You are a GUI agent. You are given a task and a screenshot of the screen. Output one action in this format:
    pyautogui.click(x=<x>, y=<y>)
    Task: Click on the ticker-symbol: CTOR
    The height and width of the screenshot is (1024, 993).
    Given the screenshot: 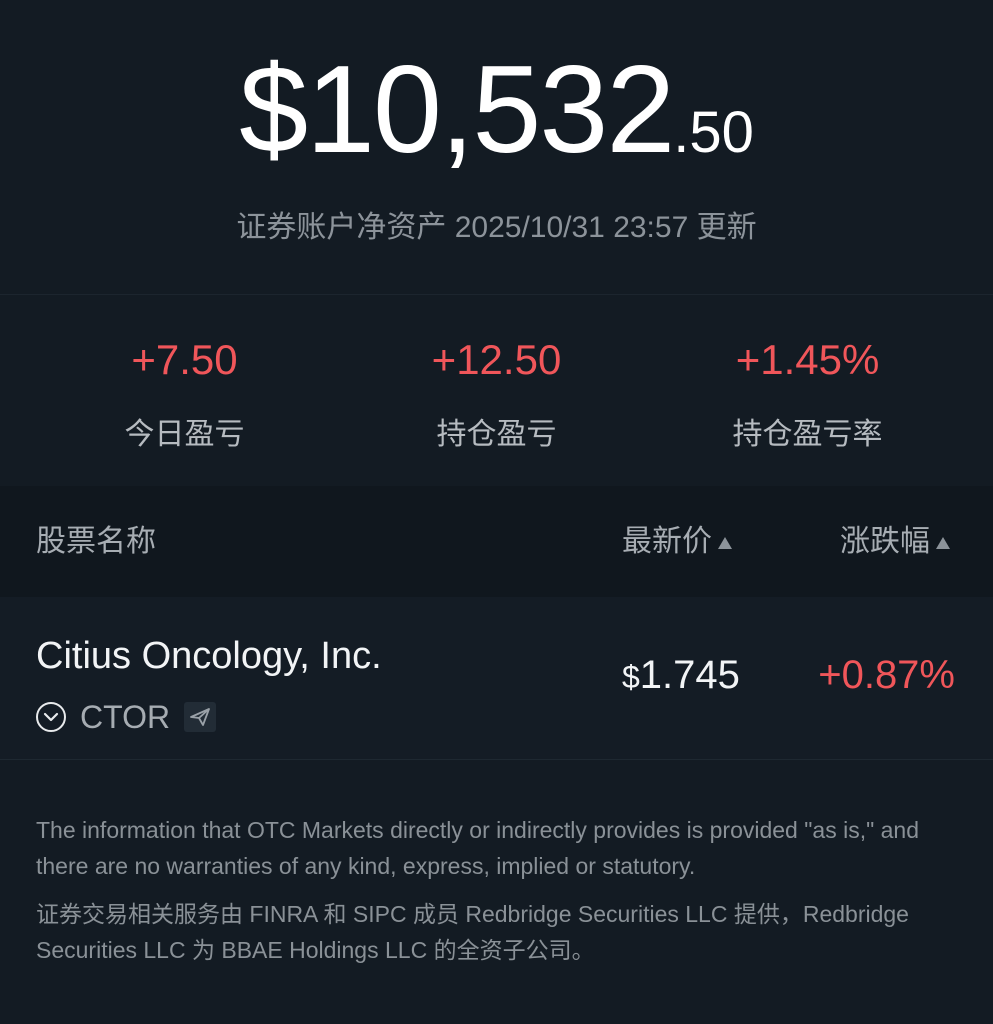 What is the action you would take?
    pyautogui.click(x=125, y=716)
    